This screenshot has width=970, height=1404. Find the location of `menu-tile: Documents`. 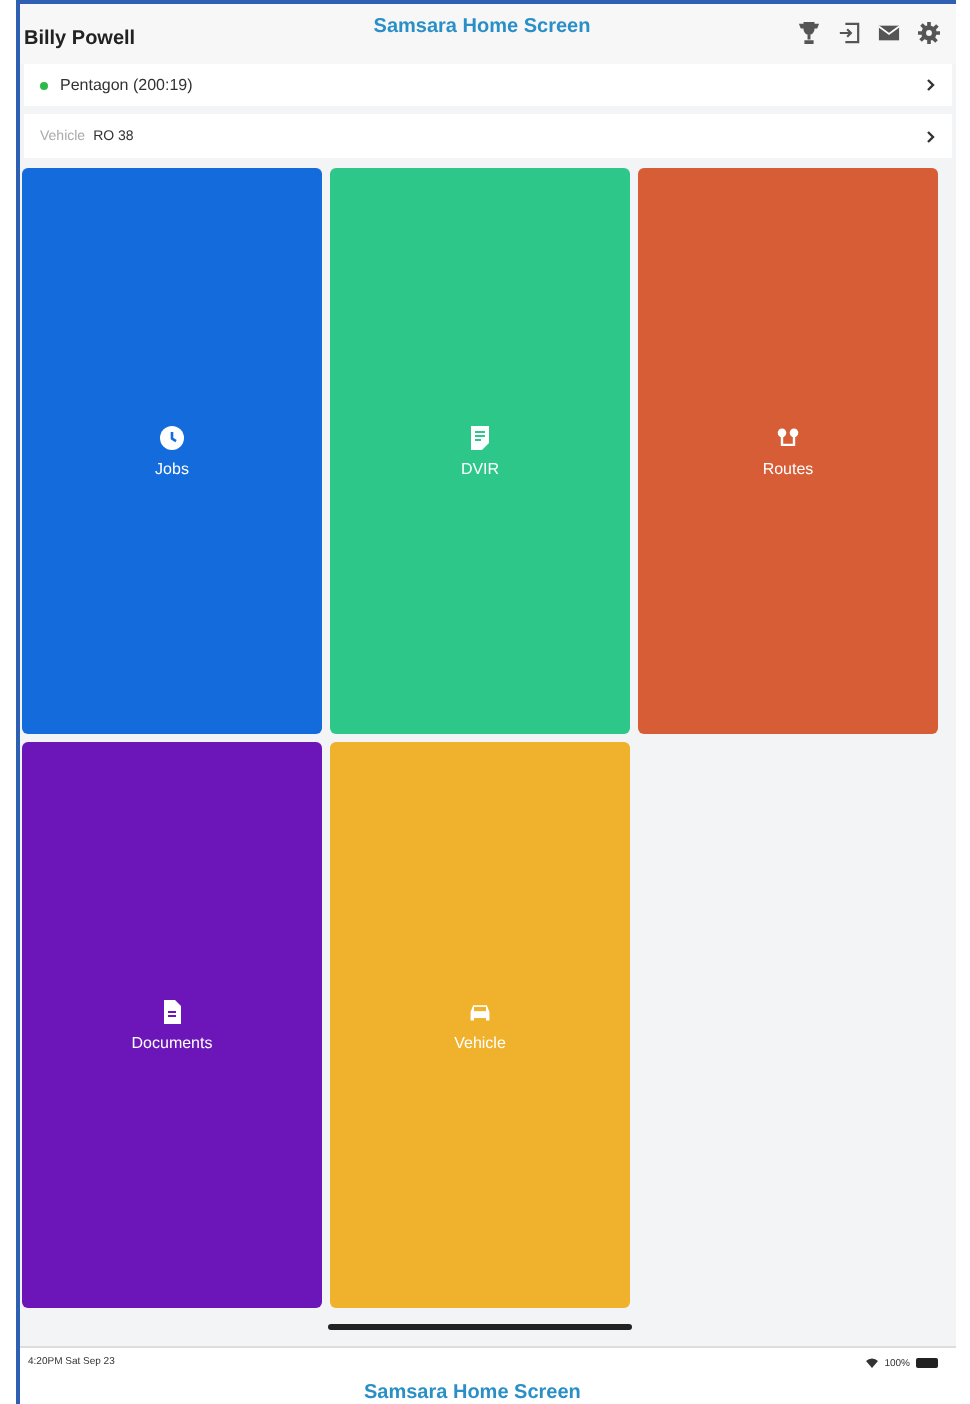

menu-tile: Documents is located at coordinates (172, 1025).